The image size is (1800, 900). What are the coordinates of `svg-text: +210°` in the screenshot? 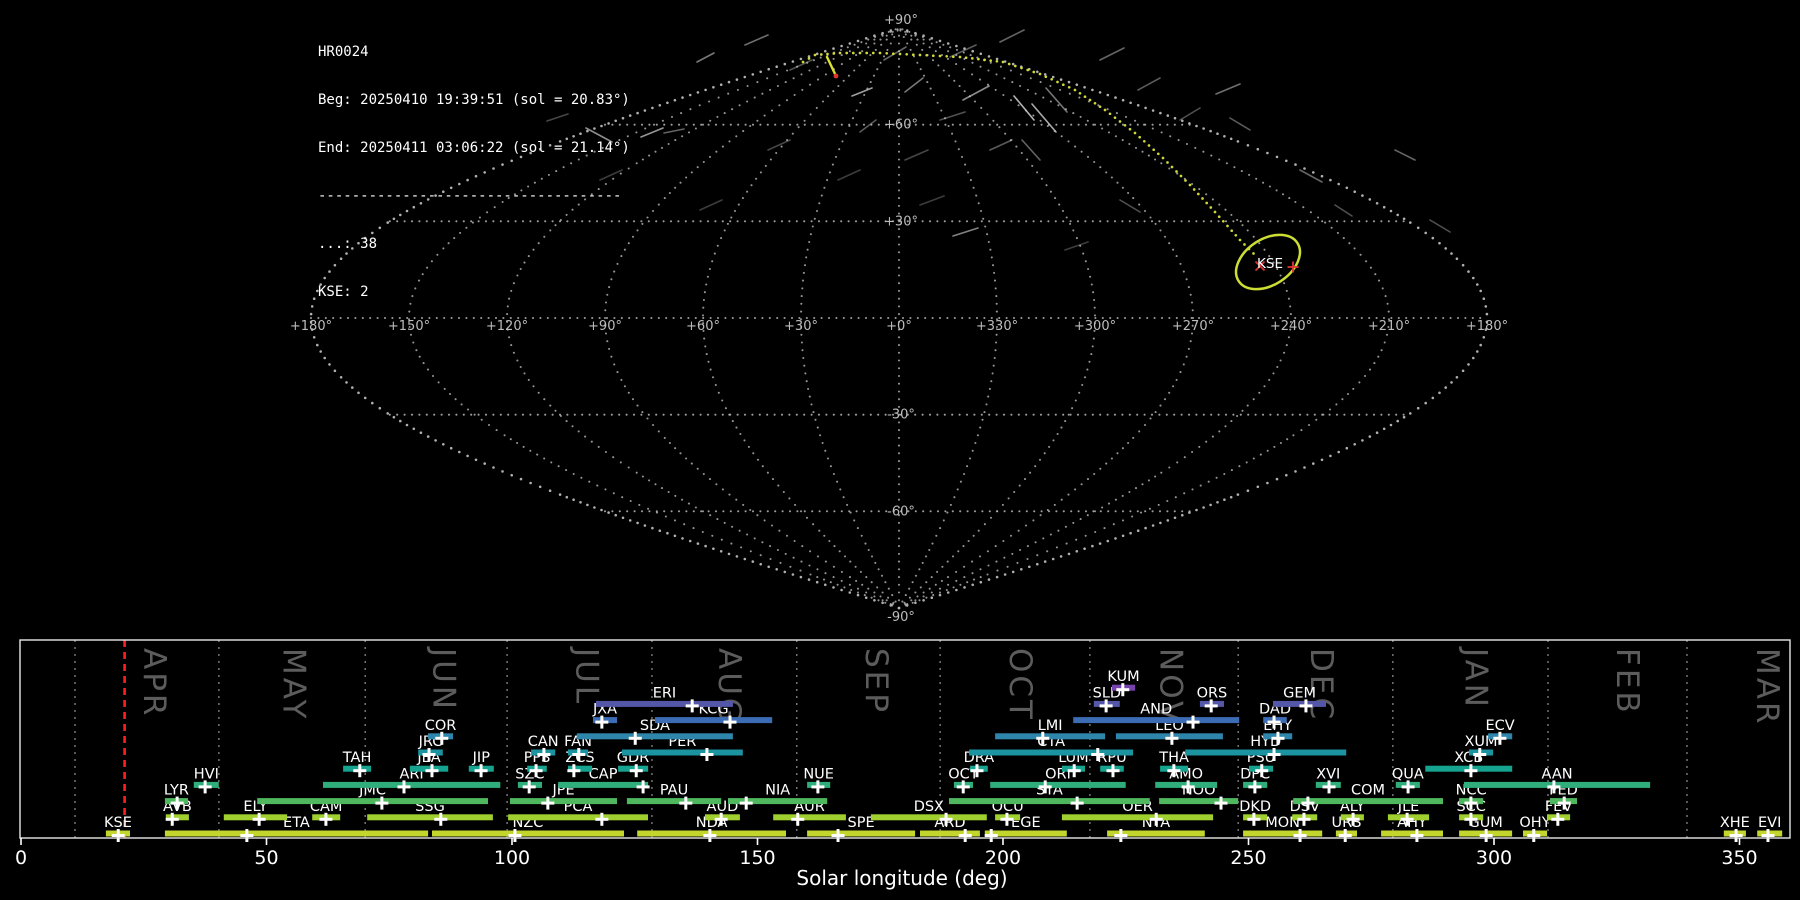 It's located at (1389, 326).